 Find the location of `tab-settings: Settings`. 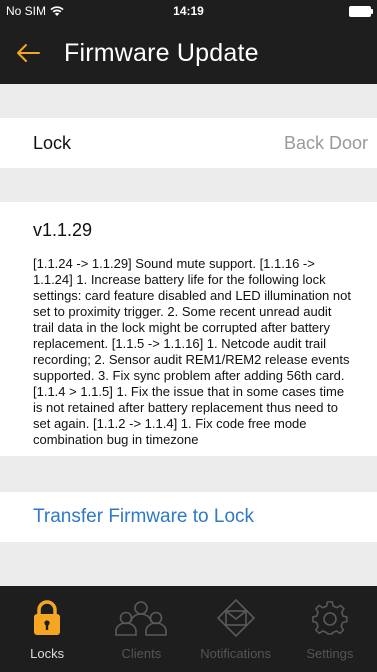

tab-settings: Settings is located at coordinates (330, 629).